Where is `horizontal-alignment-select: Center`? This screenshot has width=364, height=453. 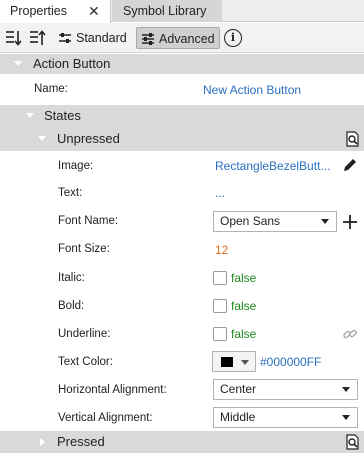 horizontal-alignment-select: Center is located at coordinates (285, 389).